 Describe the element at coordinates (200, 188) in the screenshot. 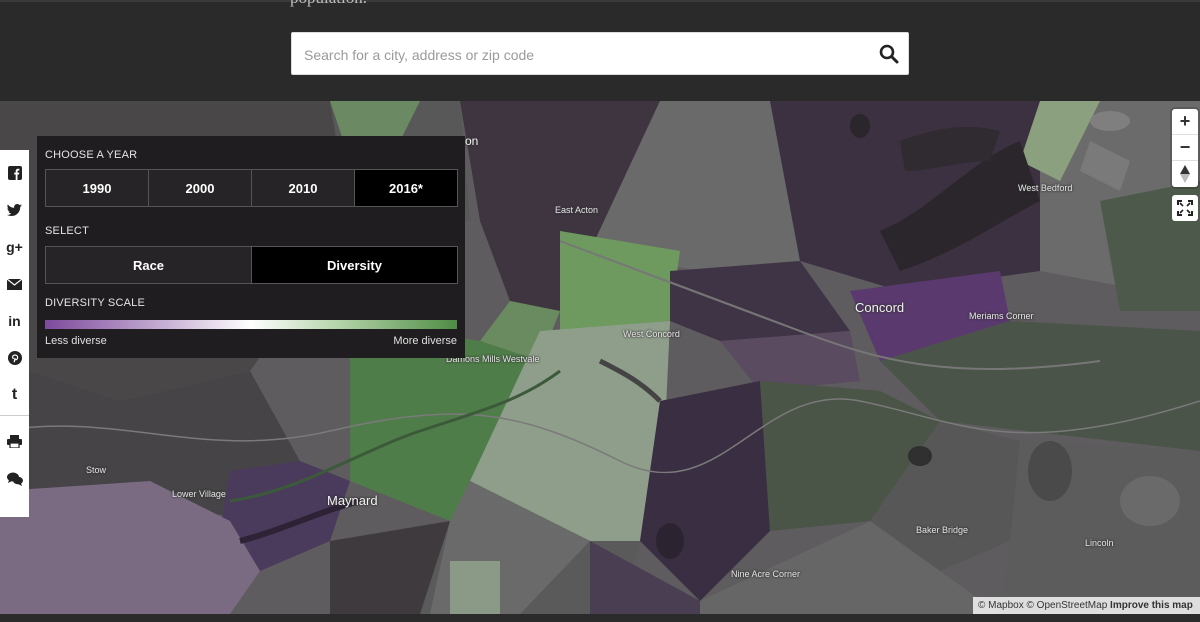

I see `year-button-2000: 2000` at that location.